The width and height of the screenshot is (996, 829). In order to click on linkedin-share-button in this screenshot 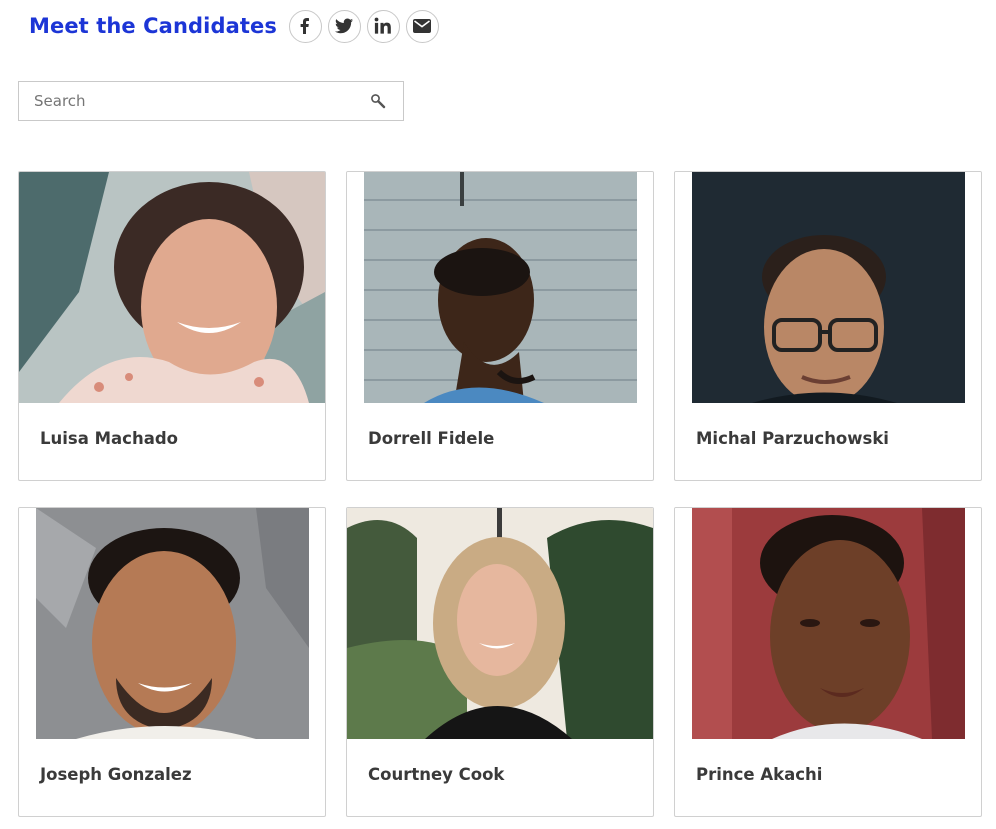, I will do `click(383, 26)`.